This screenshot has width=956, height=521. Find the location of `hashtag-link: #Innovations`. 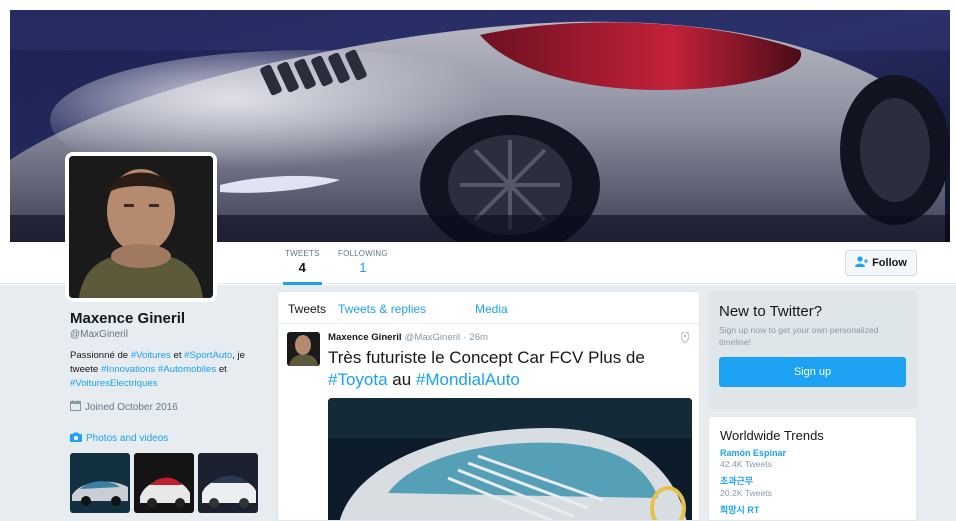

hashtag-link: #Innovations is located at coordinates (128, 369).